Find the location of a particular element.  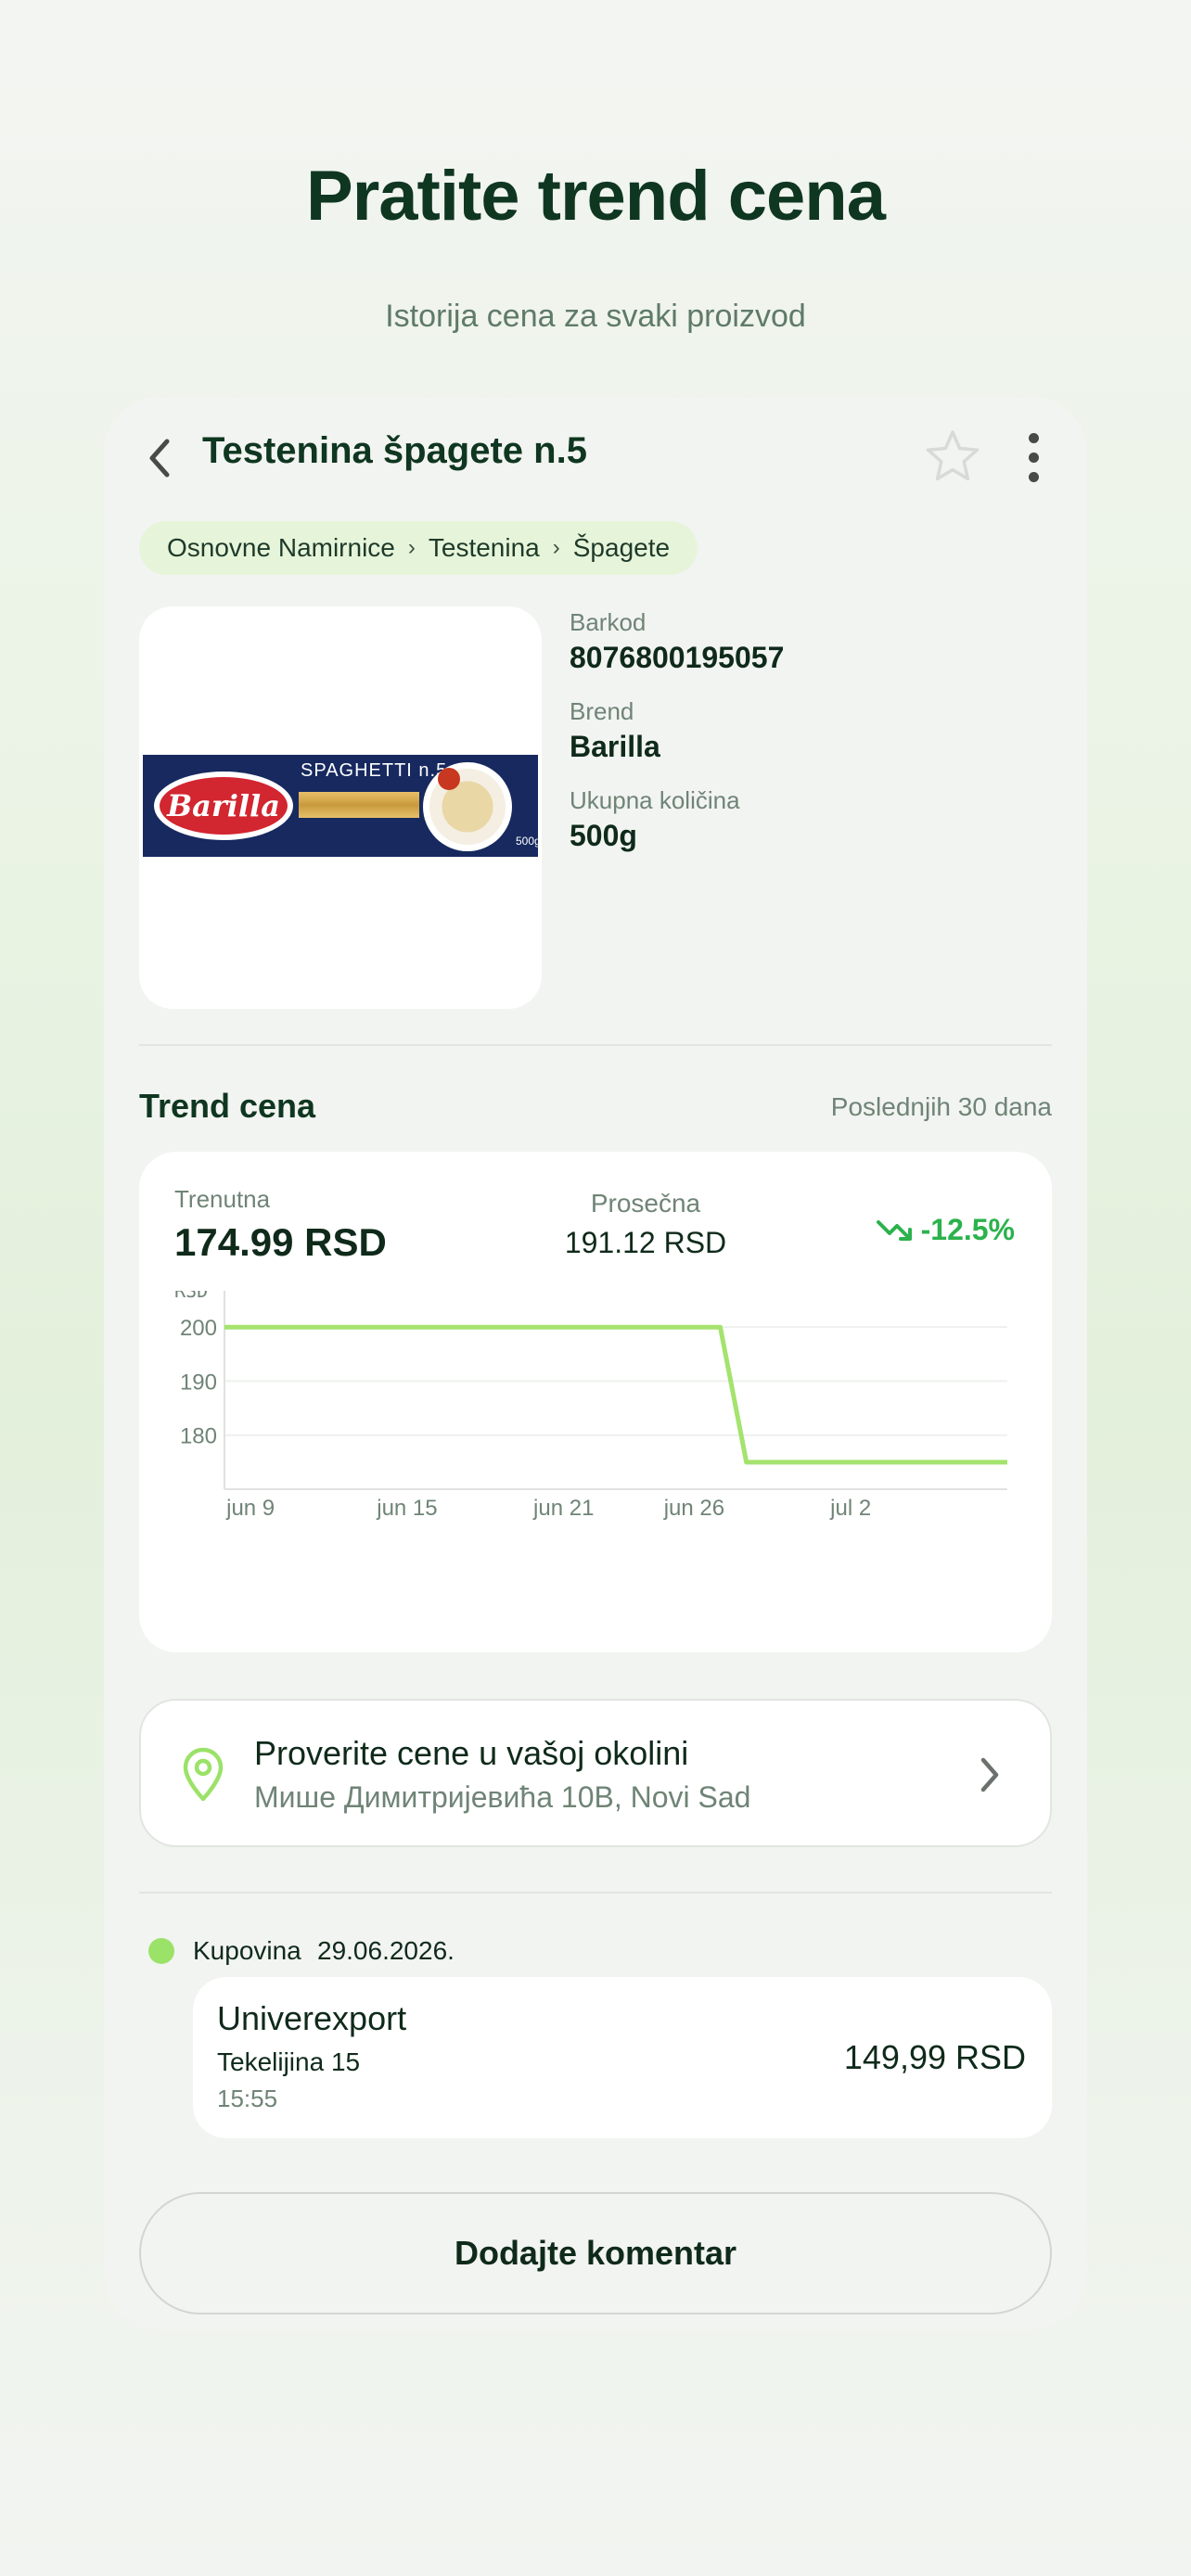

pasta-package-image: Barilla SPAGHETTI n.5 500g is located at coordinates (342, 806).